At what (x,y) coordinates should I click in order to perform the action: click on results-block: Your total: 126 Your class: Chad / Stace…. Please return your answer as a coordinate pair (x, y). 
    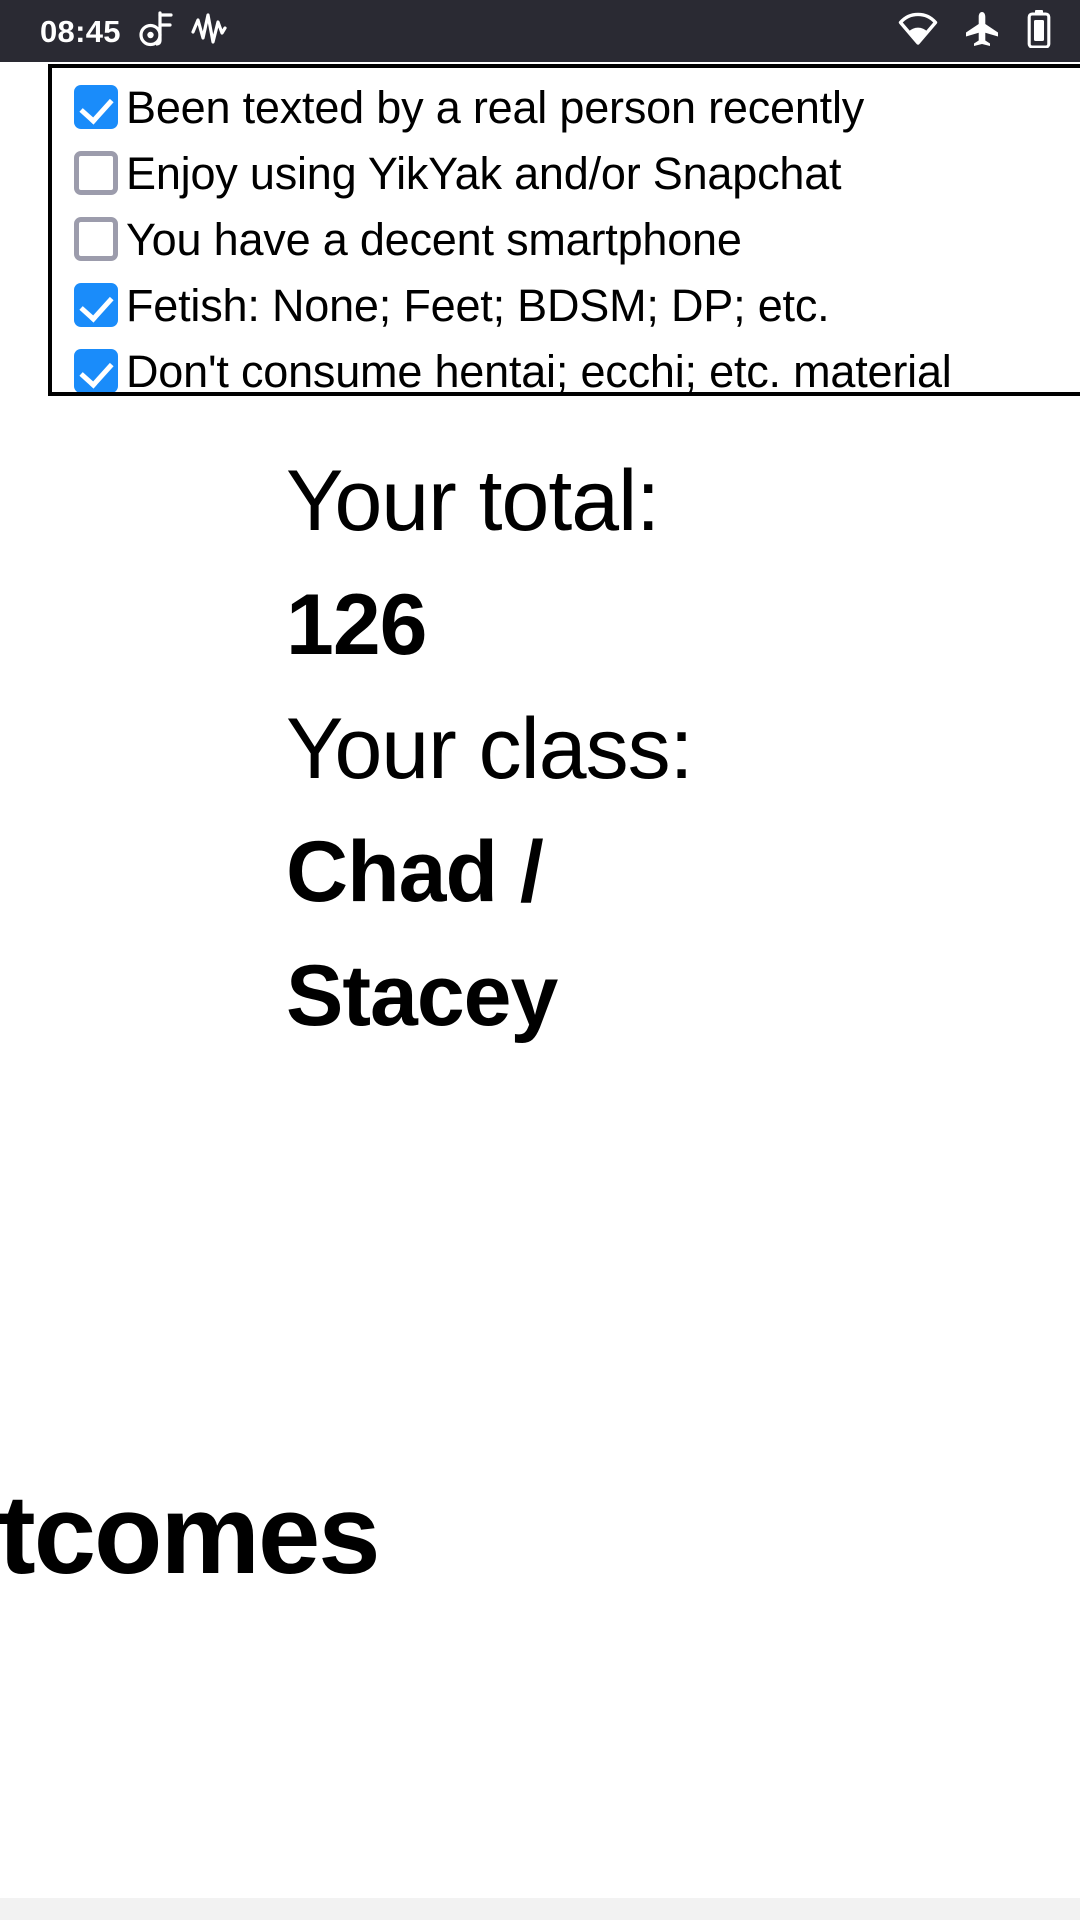
    Looking at the image, I should click on (521, 749).